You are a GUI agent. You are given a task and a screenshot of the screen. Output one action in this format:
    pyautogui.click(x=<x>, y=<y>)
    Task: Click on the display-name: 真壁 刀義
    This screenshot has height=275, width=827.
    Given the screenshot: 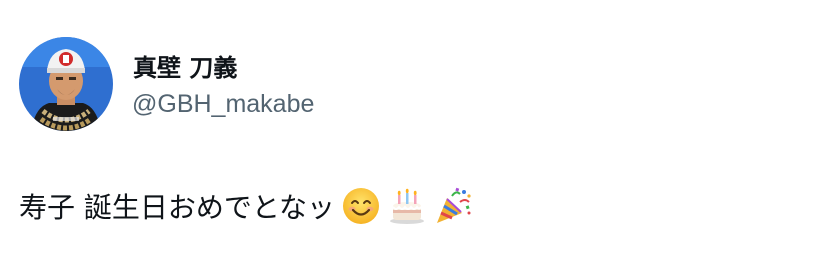 What is the action you would take?
    pyautogui.click(x=185, y=65)
    